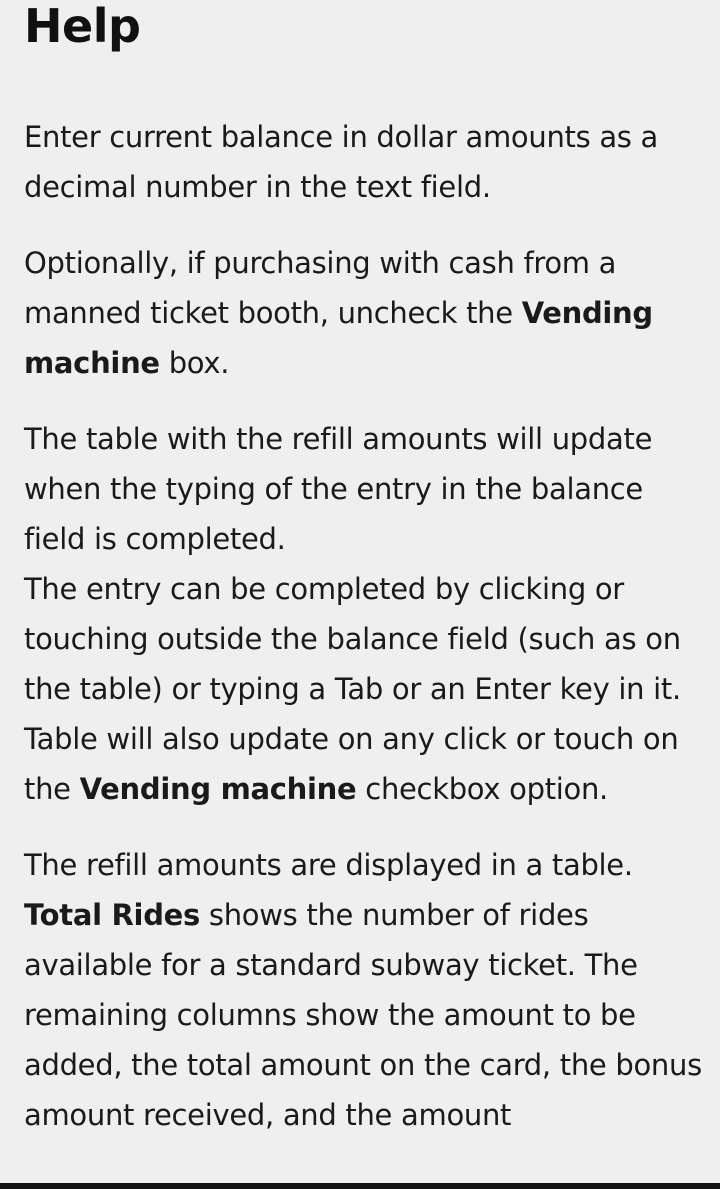 The image size is (720, 1189). Describe the element at coordinates (218, 789) in the screenshot. I see `vending-machine-term: Vending machine` at that location.